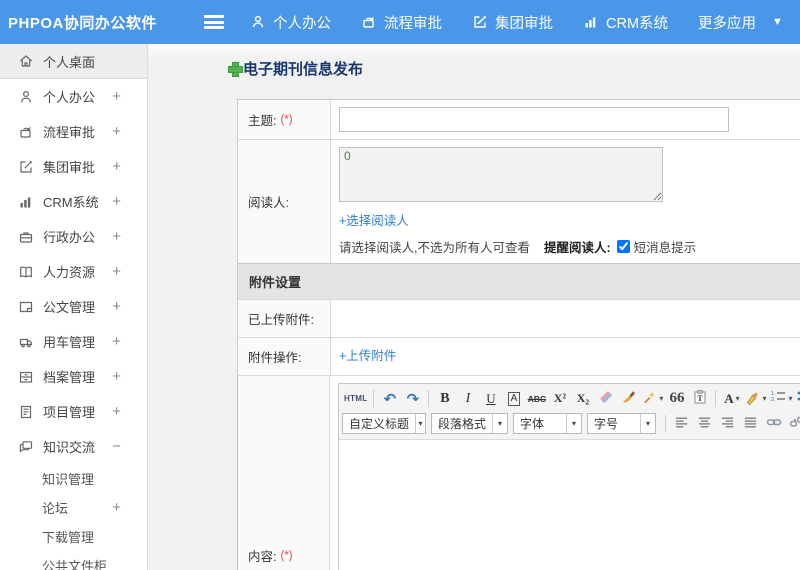  What do you see at coordinates (699, 398) in the screenshot?
I see `paste-text-button: T` at bounding box center [699, 398].